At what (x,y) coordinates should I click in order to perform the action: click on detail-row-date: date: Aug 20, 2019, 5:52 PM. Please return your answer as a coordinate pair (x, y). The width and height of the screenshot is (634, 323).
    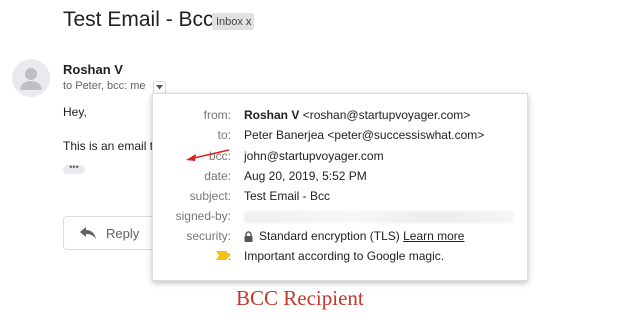
    Looking at the image, I should click on (340, 179).